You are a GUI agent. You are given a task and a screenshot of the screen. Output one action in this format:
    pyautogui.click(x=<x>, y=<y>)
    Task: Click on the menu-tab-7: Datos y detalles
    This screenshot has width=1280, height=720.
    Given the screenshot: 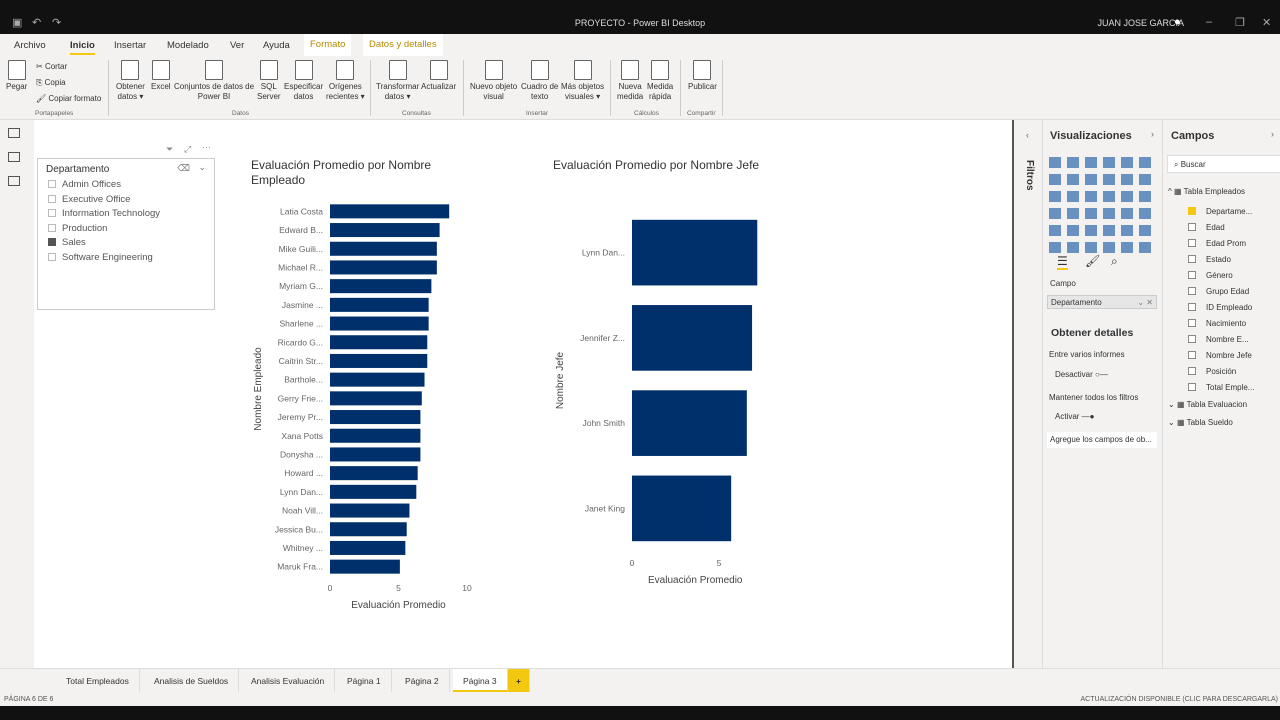 What is the action you would take?
    pyautogui.click(x=403, y=45)
    